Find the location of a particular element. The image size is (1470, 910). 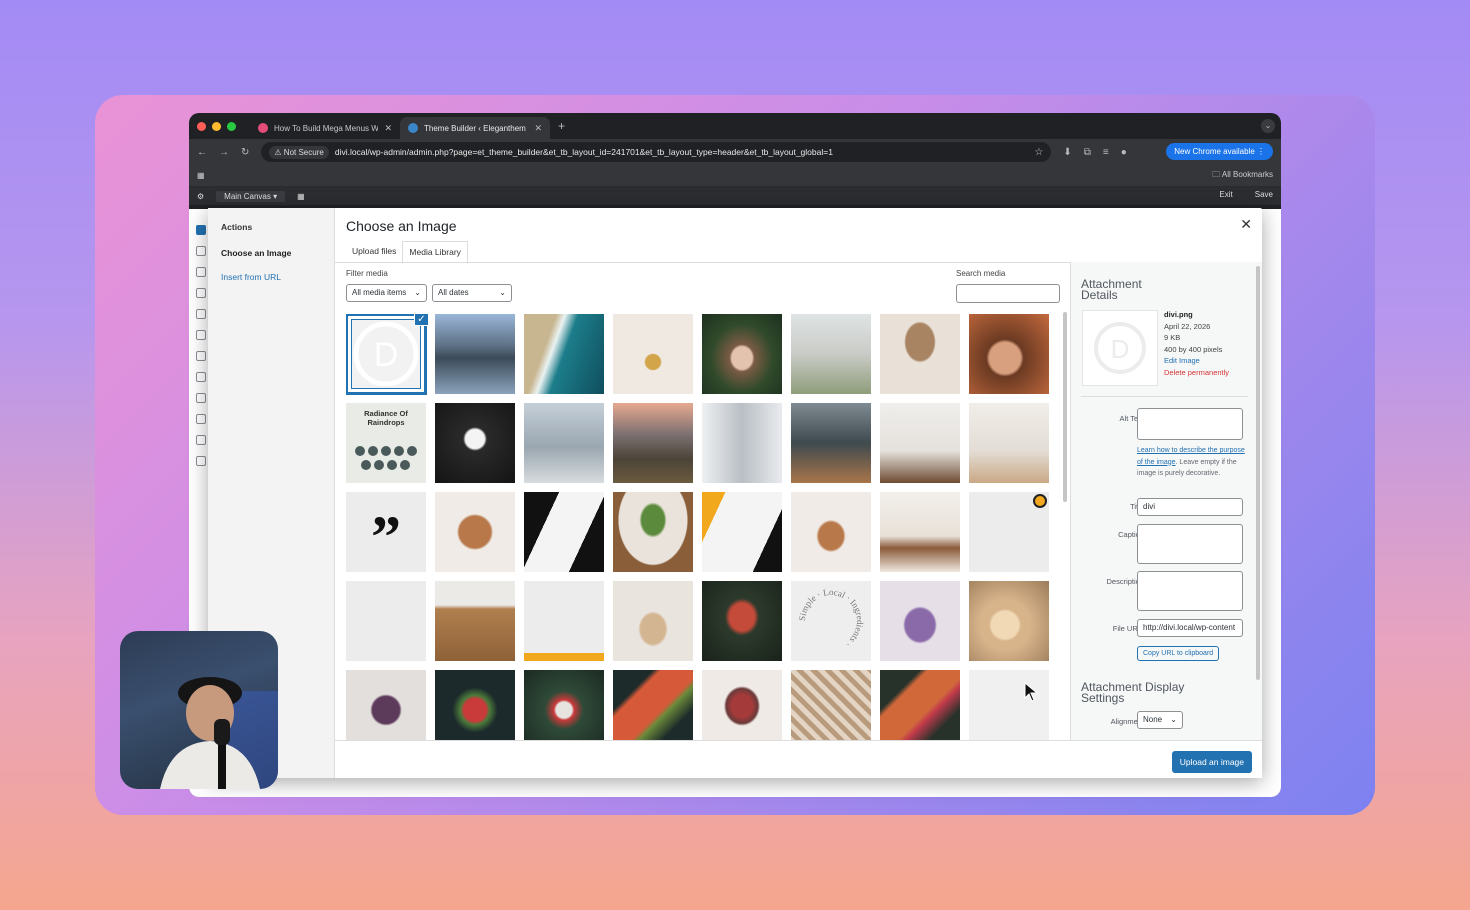

media-item-vase is located at coordinates (653, 621).